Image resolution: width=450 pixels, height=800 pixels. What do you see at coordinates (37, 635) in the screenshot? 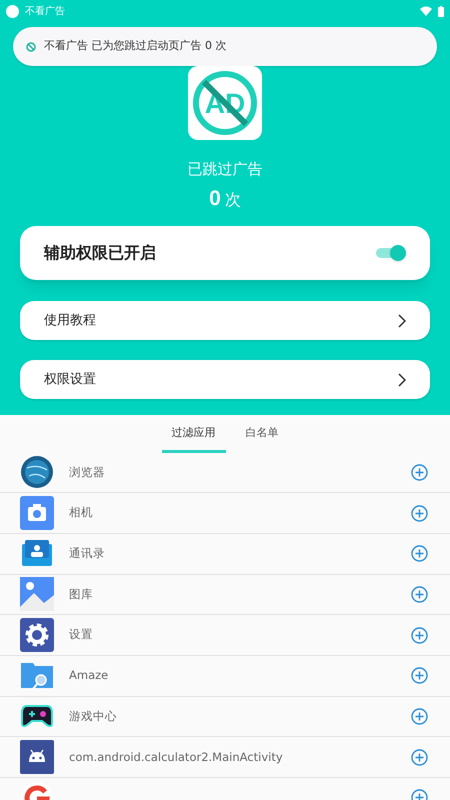
I see `settings-icon` at bounding box center [37, 635].